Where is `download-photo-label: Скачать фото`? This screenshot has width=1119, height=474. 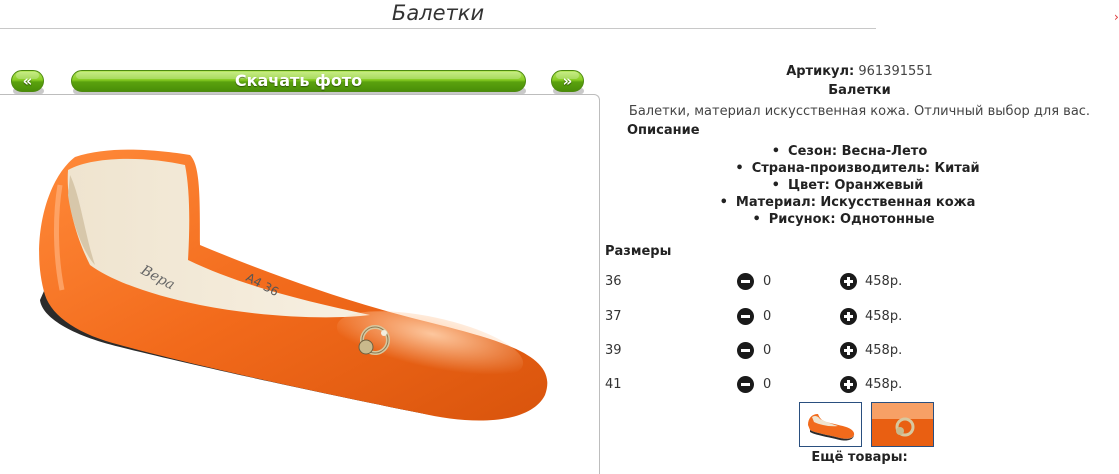
download-photo-label: Скачать фото is located at coordinates (298, 80).